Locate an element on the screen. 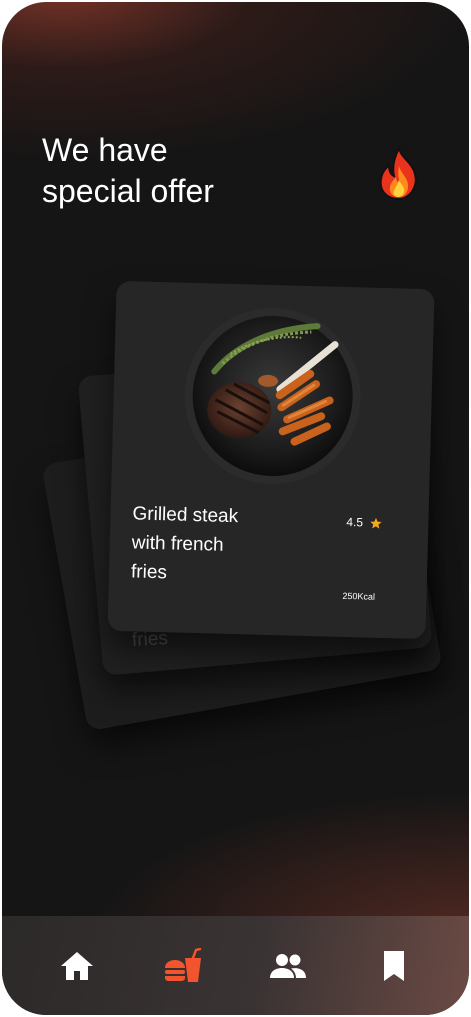 The width and height of the screenshot is (471, 1017). page-title: We have special offer is located at coordinates (202, 171).